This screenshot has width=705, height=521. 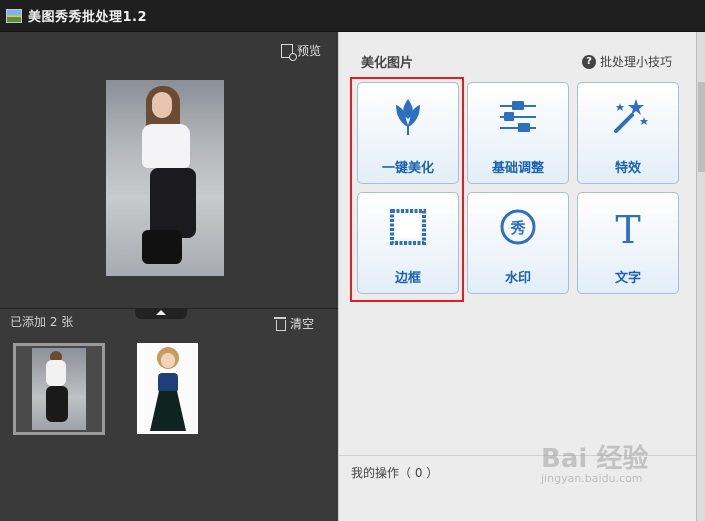 I want to click on frame-icon, so click(x=408, y=227).